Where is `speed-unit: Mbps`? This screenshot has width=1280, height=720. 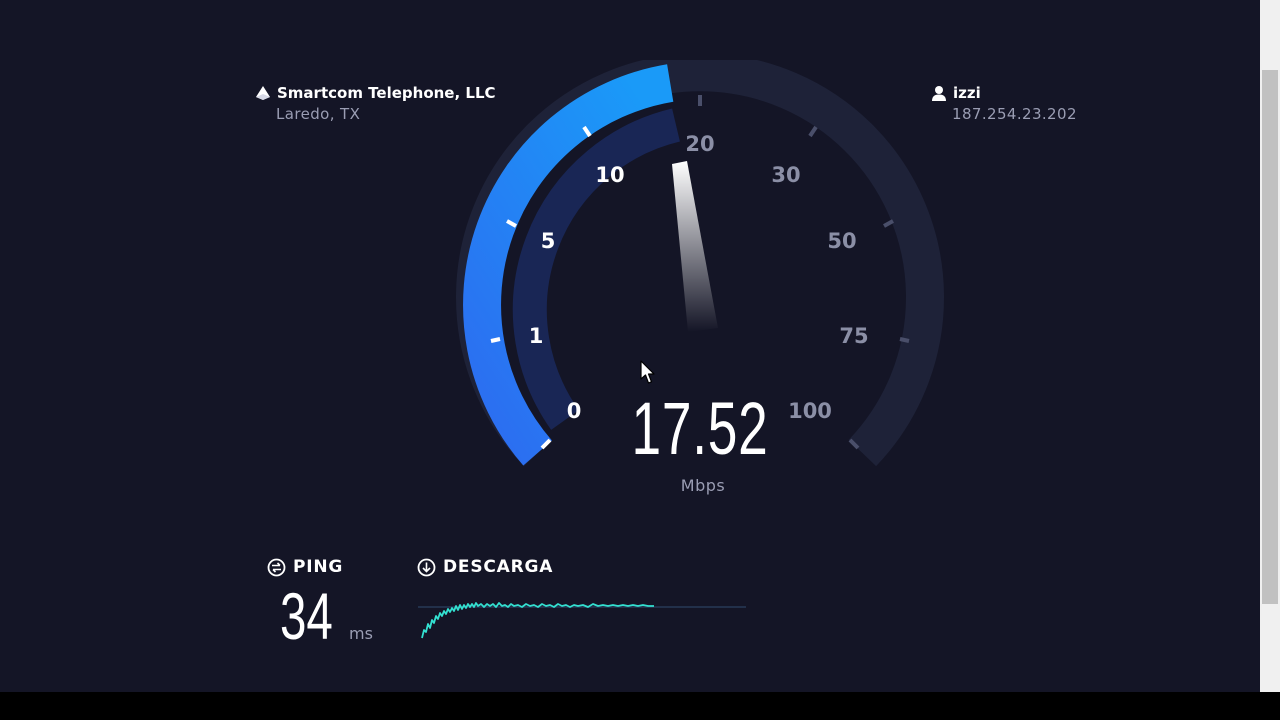 speed-unit: Mbps is located at coordinates (703, 485).